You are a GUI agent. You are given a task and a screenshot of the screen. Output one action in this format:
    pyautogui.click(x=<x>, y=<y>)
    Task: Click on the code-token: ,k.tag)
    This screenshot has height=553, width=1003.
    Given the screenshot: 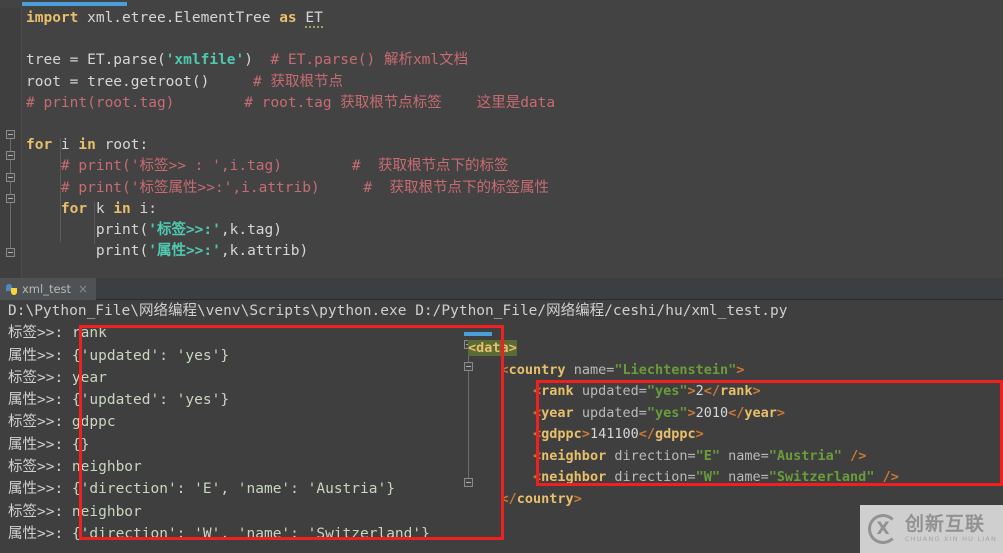 What is the action you would take?
    pyautogui.click(x=251, y=229)
    